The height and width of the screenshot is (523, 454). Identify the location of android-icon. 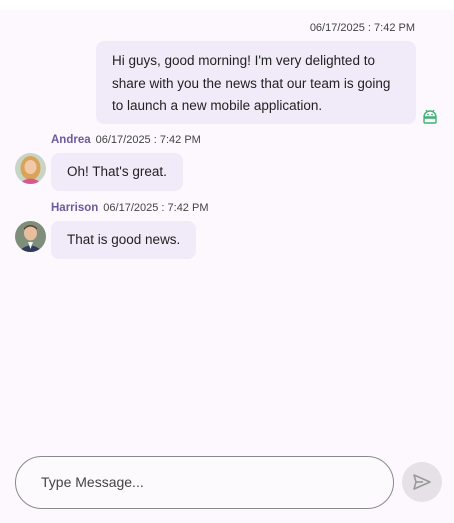
(430, 115).